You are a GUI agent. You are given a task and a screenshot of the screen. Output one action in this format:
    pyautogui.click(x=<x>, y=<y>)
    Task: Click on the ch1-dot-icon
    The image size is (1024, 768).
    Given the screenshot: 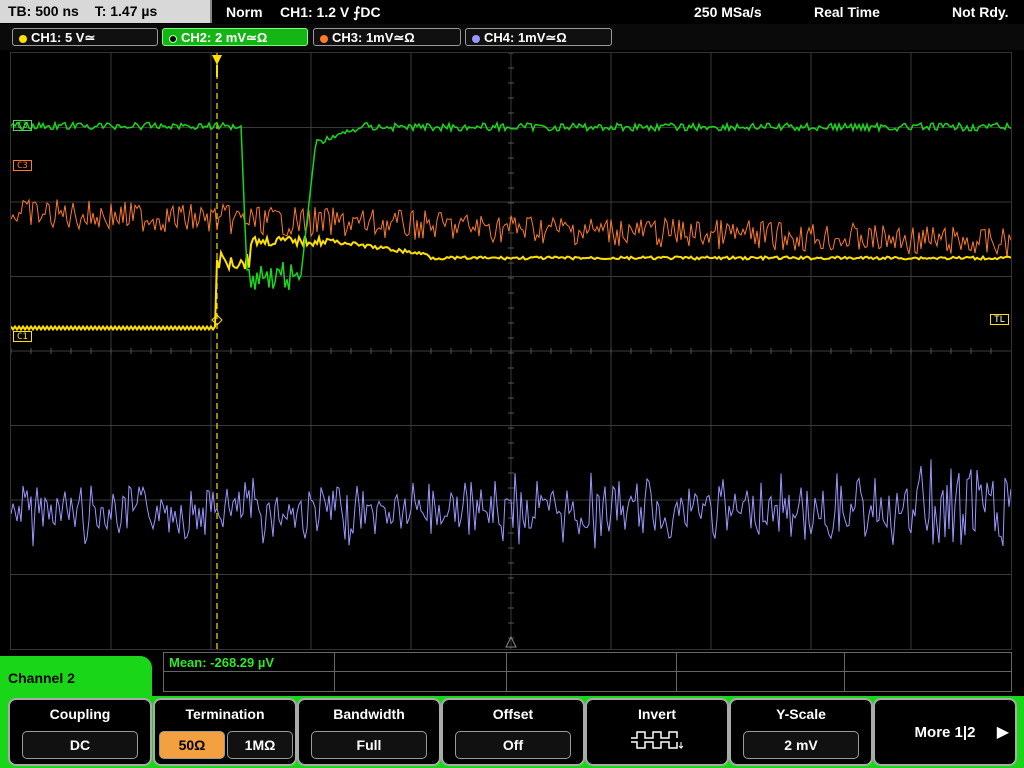 What is the action you would take?
    pyautogui.click(x=23, y=38)
    